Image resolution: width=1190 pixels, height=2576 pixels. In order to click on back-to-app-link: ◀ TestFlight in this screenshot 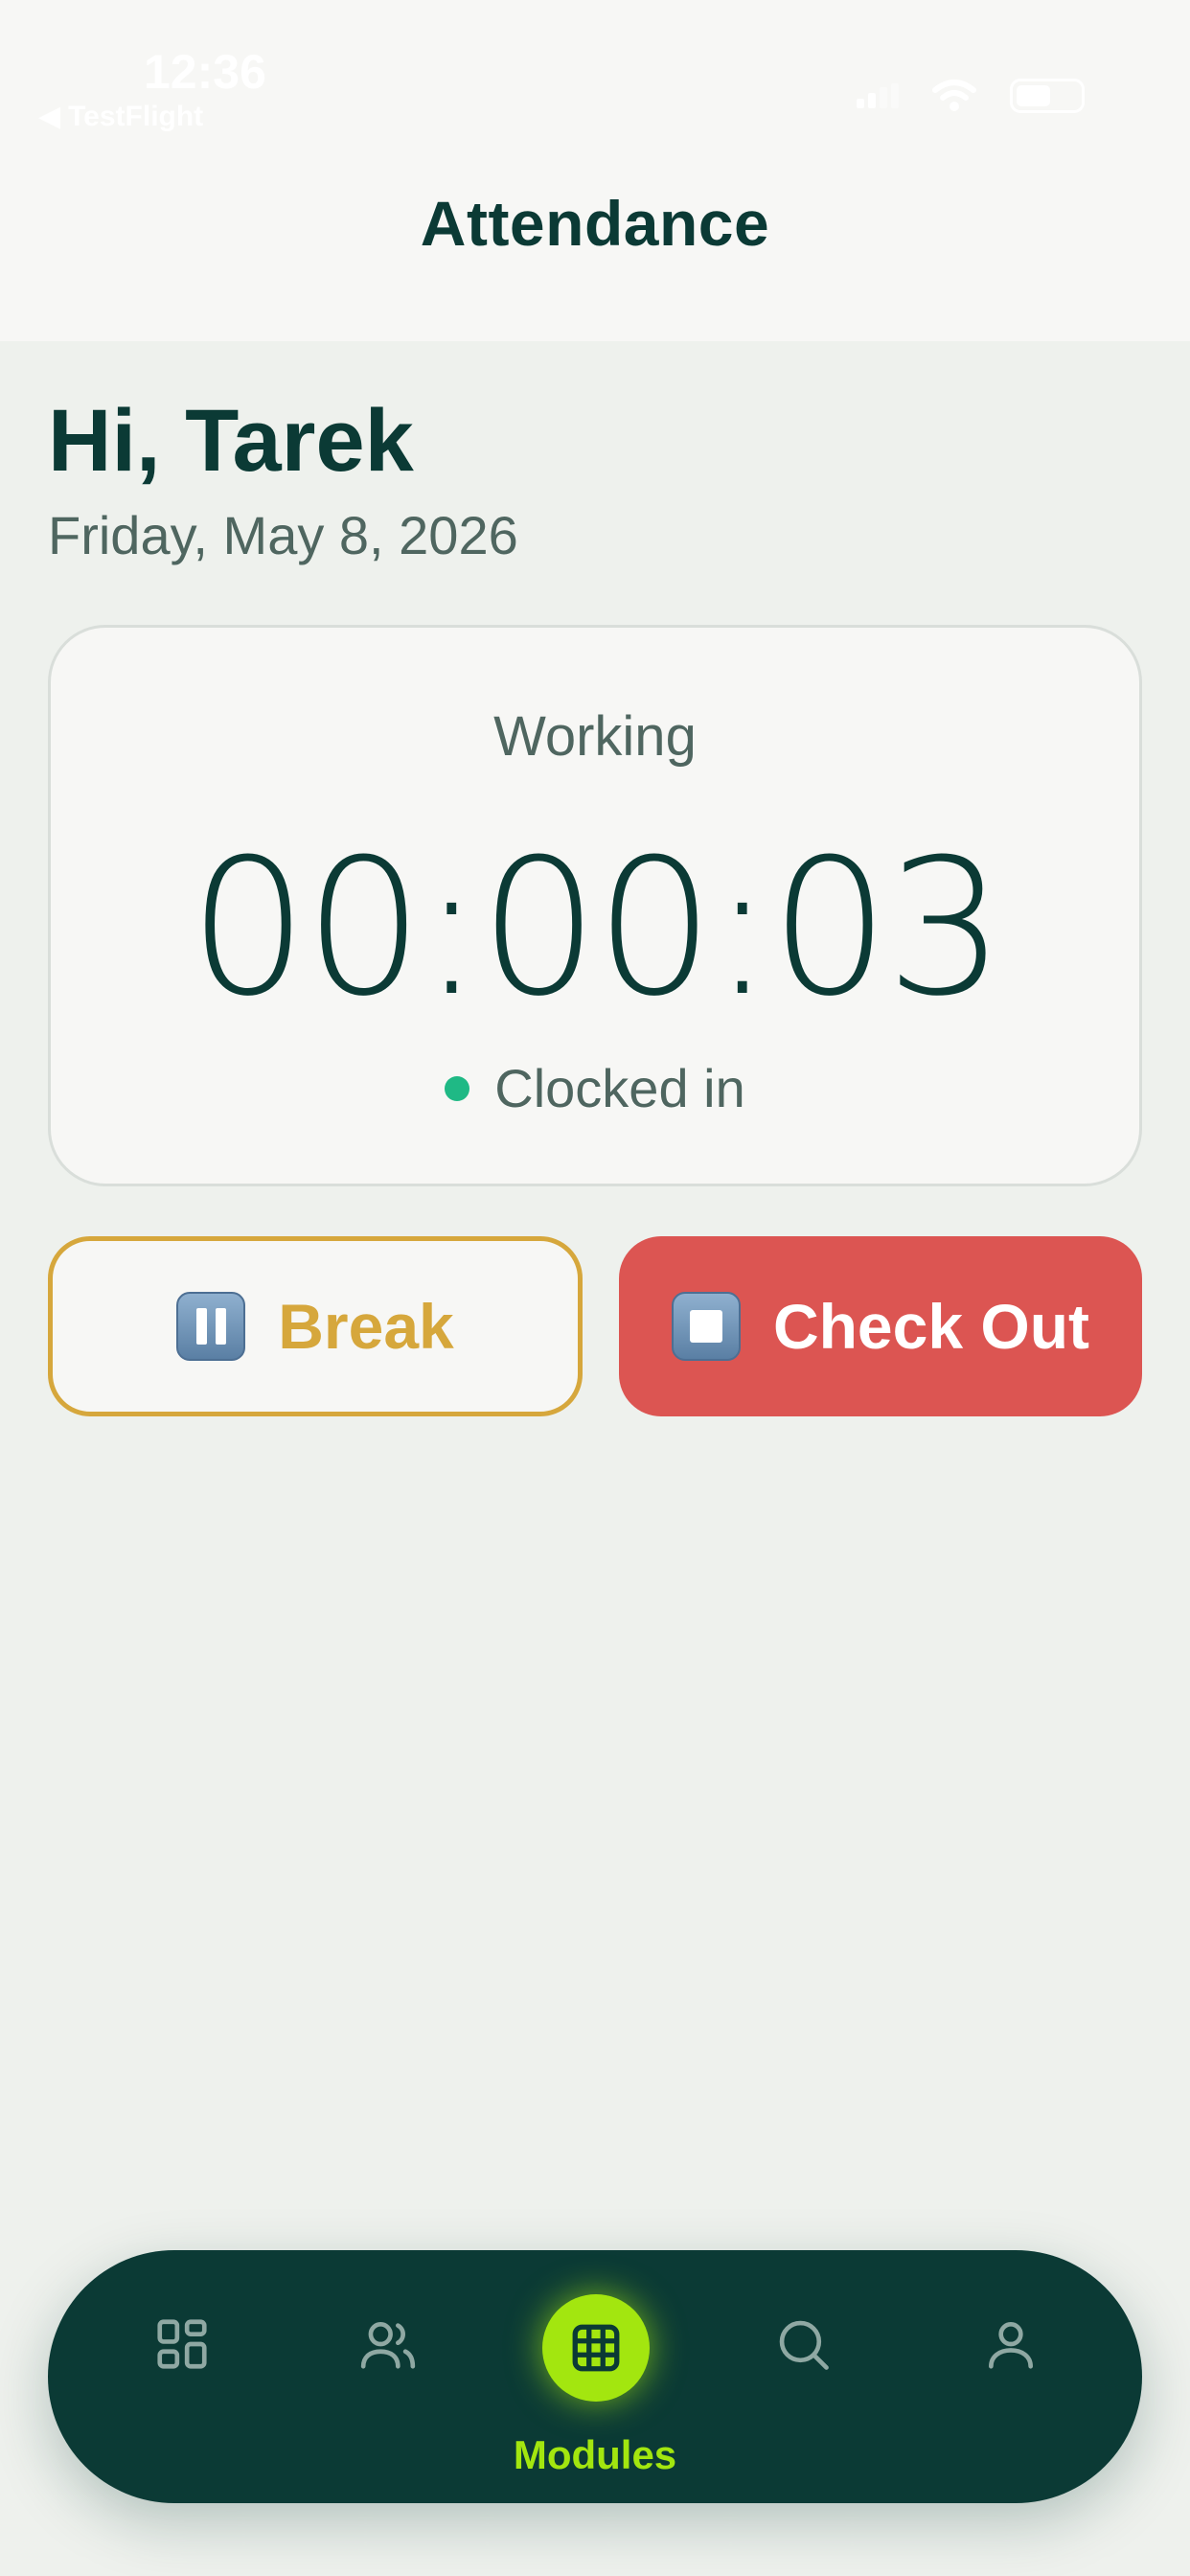, I will do `click(121, 116)`.